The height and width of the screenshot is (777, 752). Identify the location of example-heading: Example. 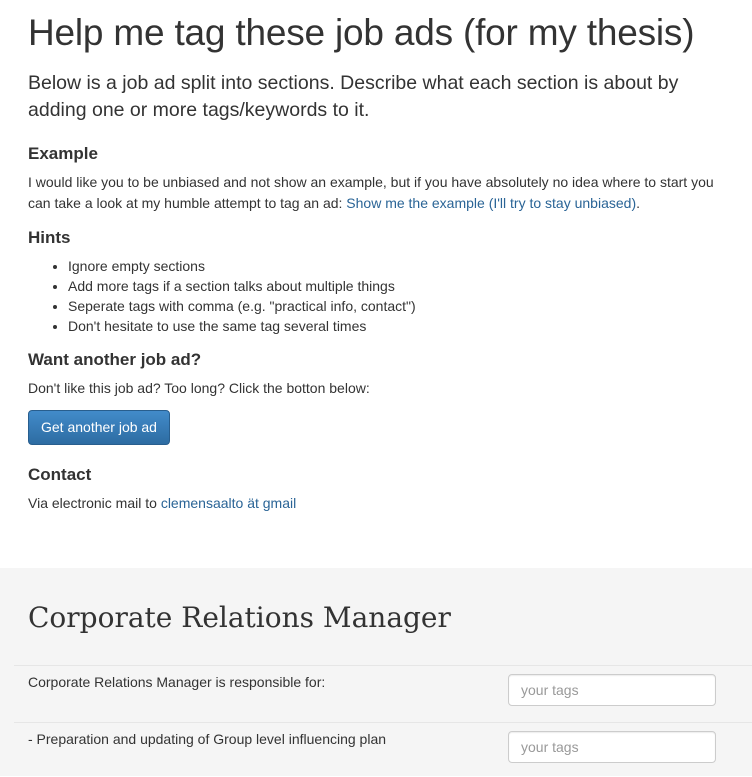
(63, 153).